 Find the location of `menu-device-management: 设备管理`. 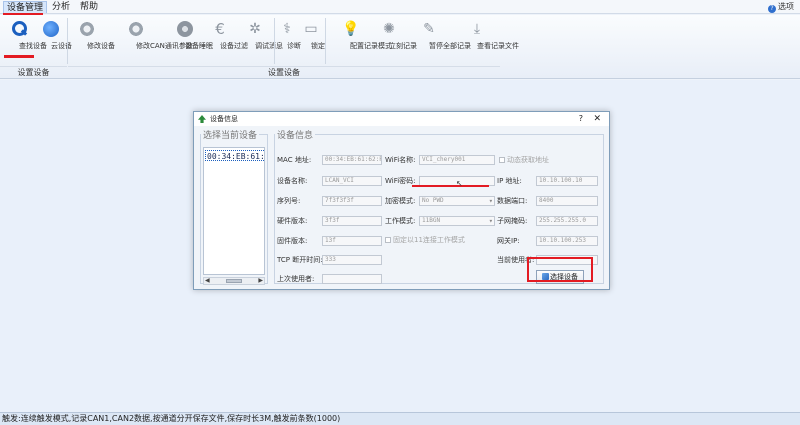

menu-device-management: 设备管理 is located at coordinates (25, 7).